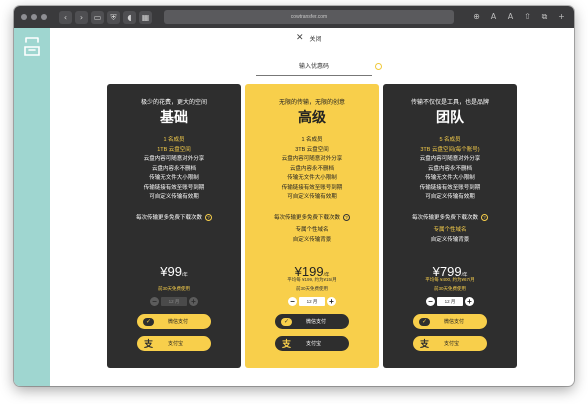  What do you see at coordinates (311, 103) in the screenshot?
I see `plan-tagline: 无限的传输，无限的创意` at bounding box center [311, 103].